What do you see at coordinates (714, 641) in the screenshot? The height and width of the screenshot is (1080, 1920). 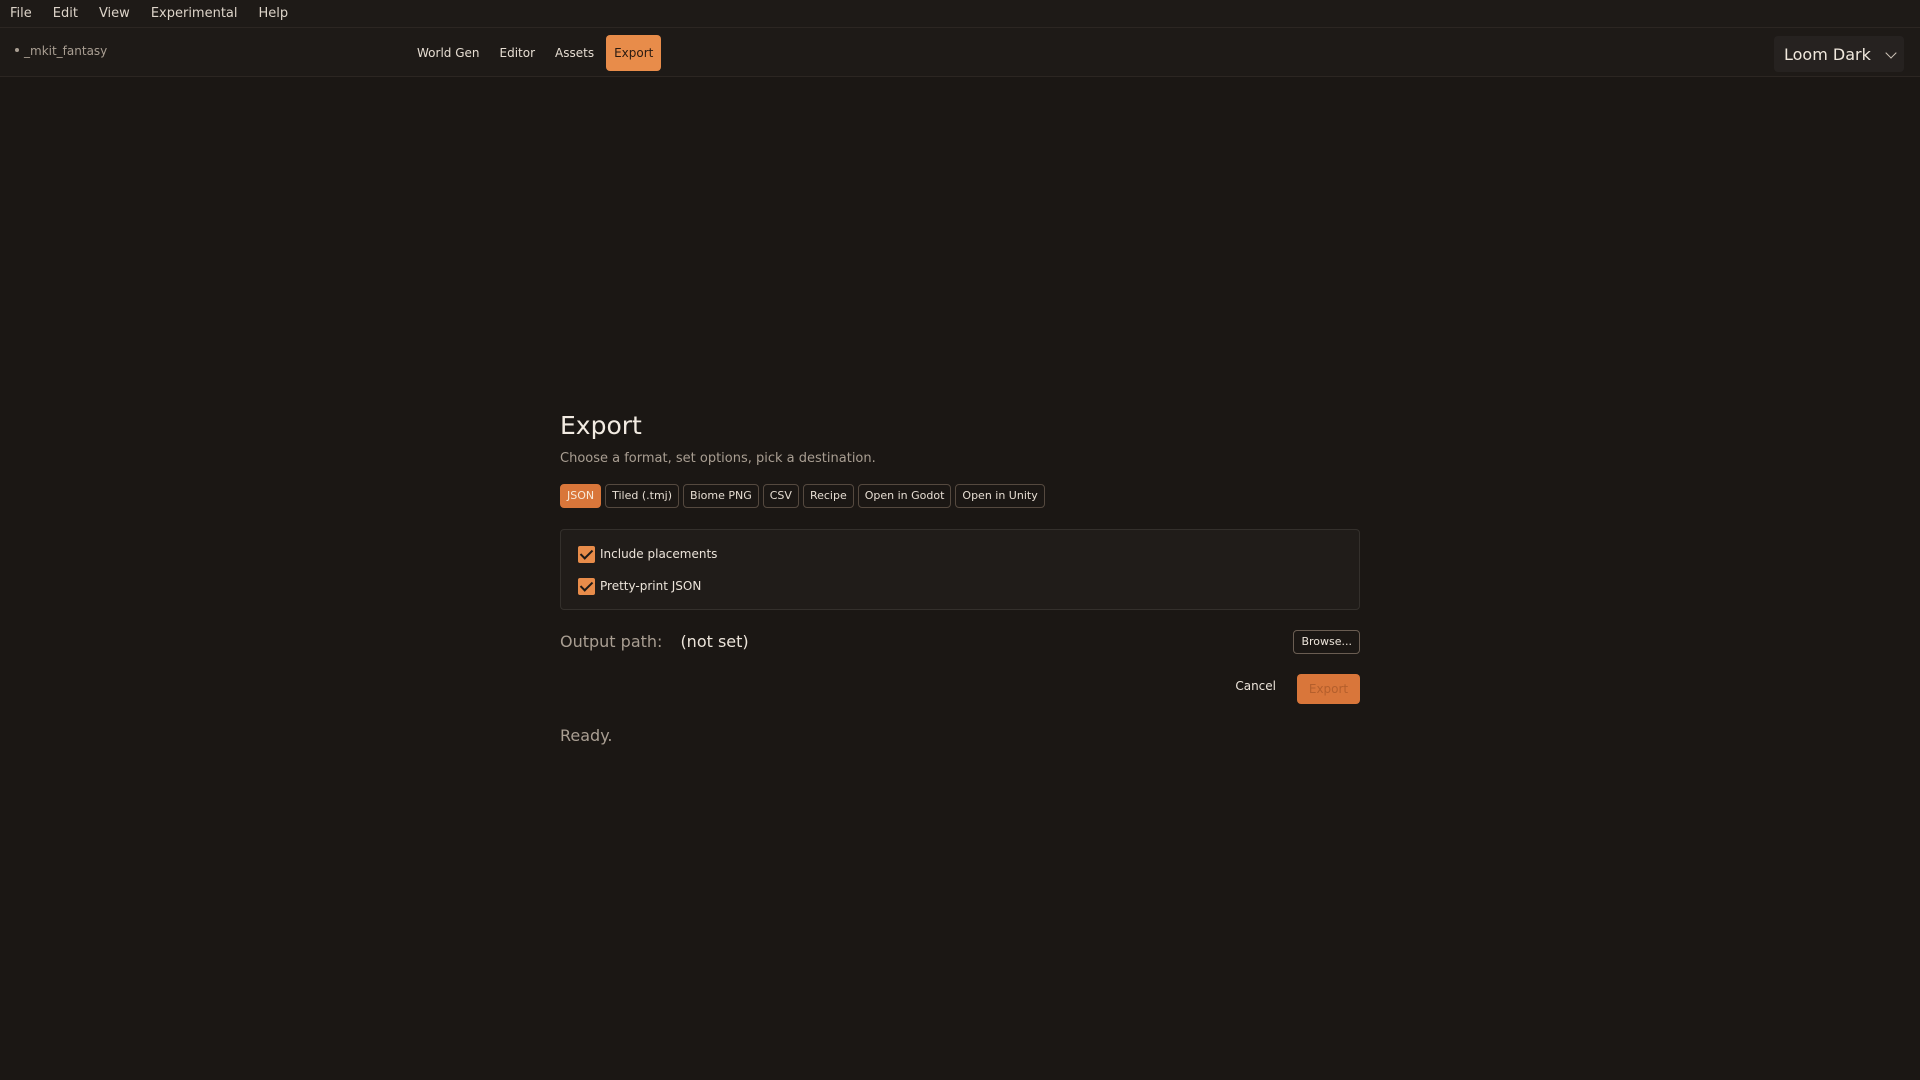 I see `output-path-value: (not set)` at bounding box center [714, 641].